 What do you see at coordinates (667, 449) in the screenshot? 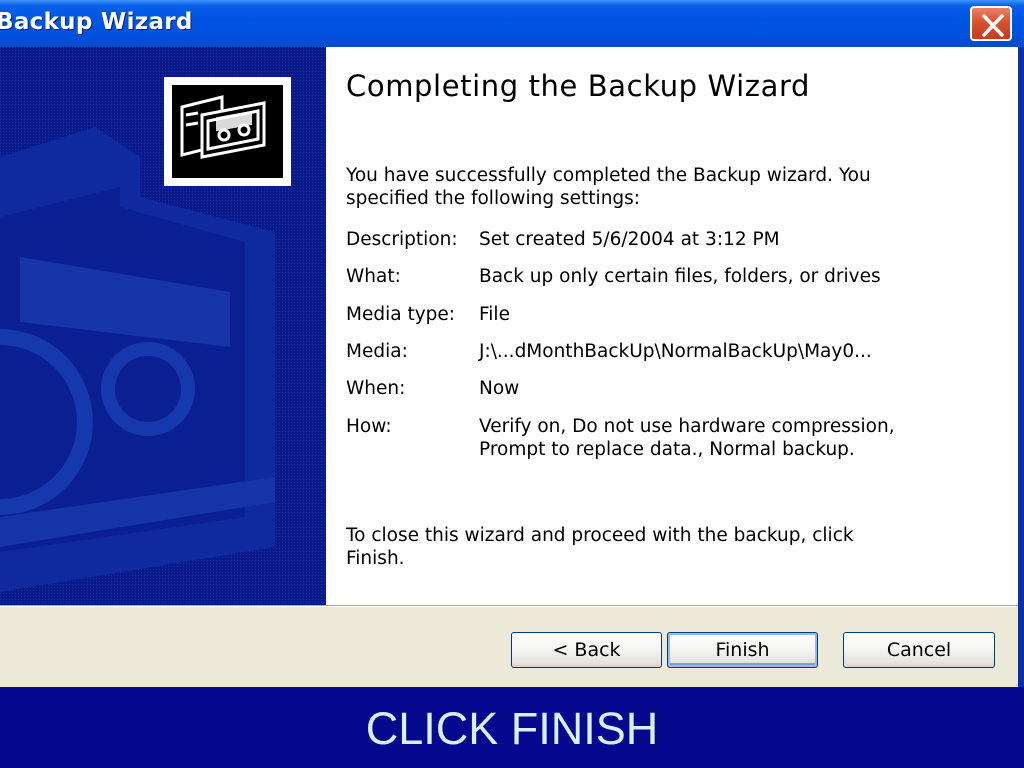
I see `setting-value-how-line2: Prompt to replace data., Normal backup.` at bounding box center [667, 449].